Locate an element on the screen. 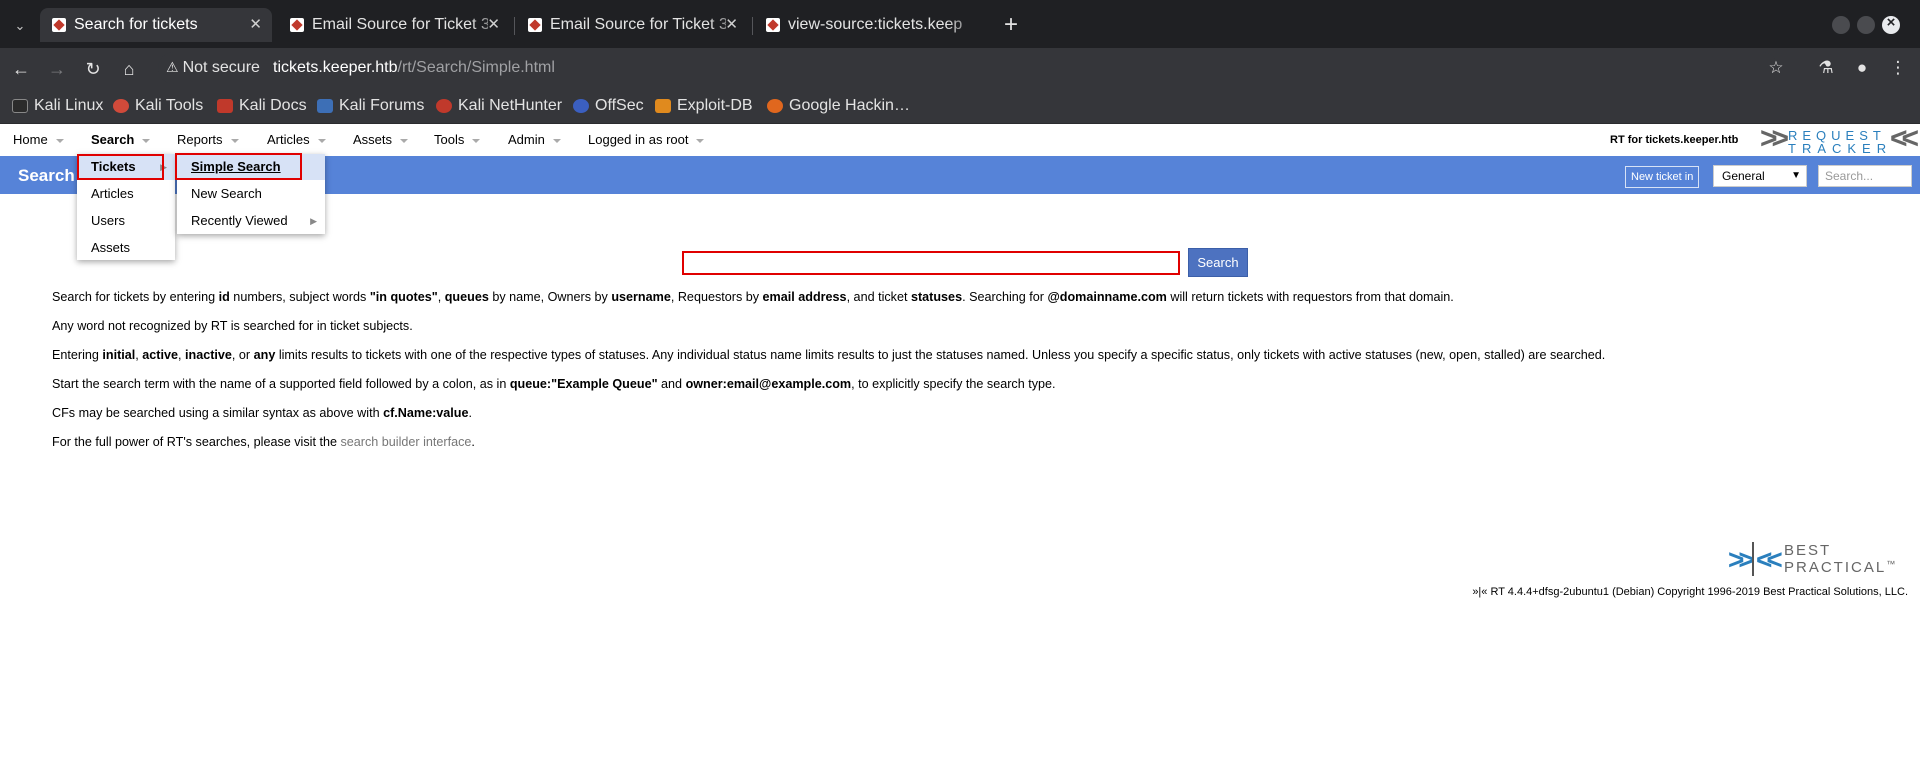 The height and width of the screenshot is (766, 1920). menu-item-articles: Articles is located at coordinates (126, 194).